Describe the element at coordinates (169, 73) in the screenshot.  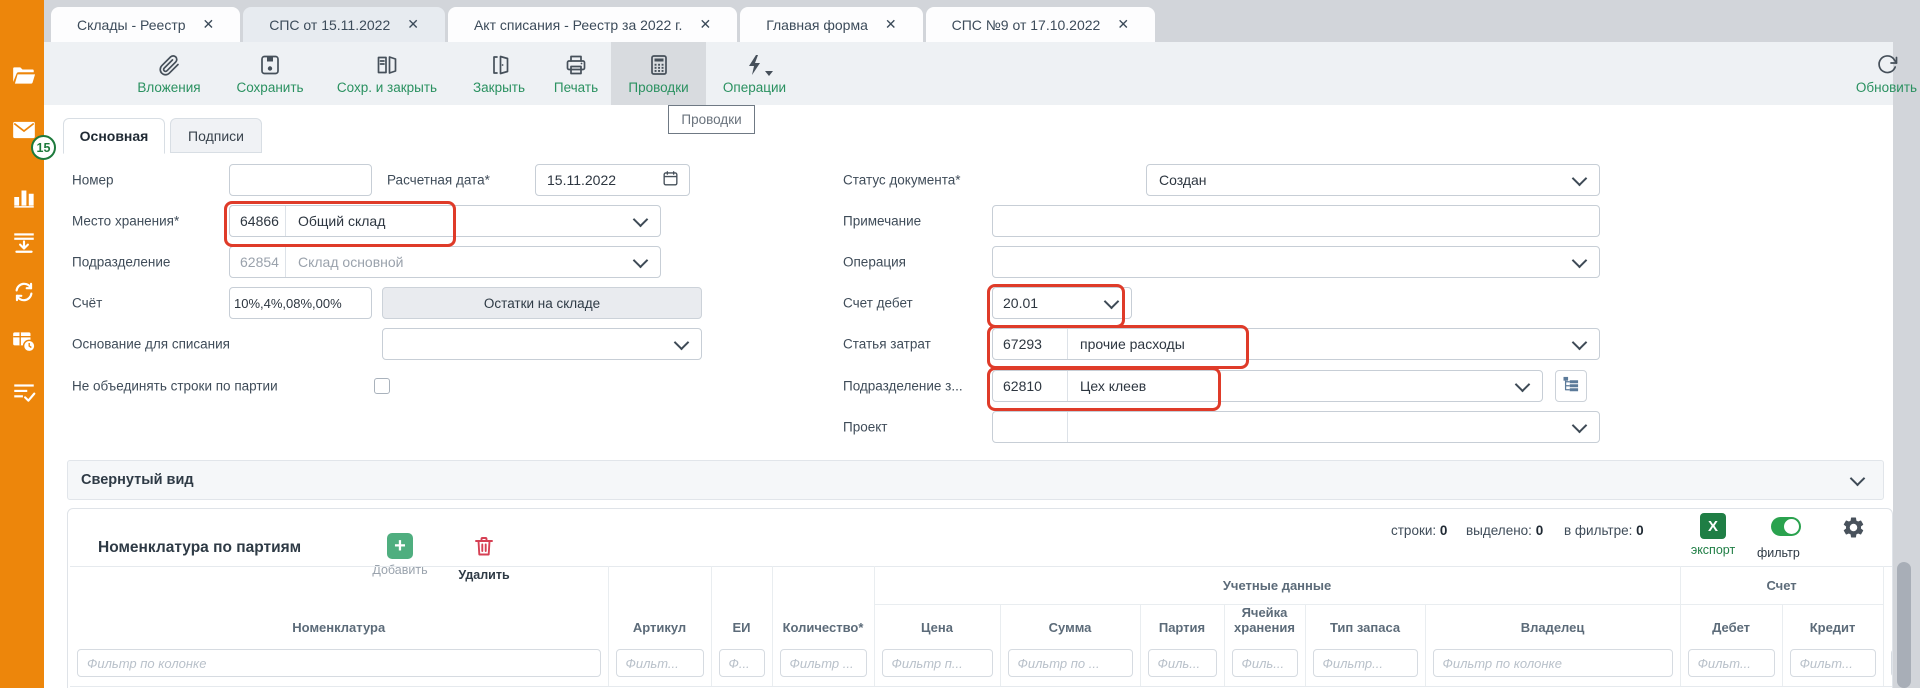
I see `attachments-button: Вложения` at that location.